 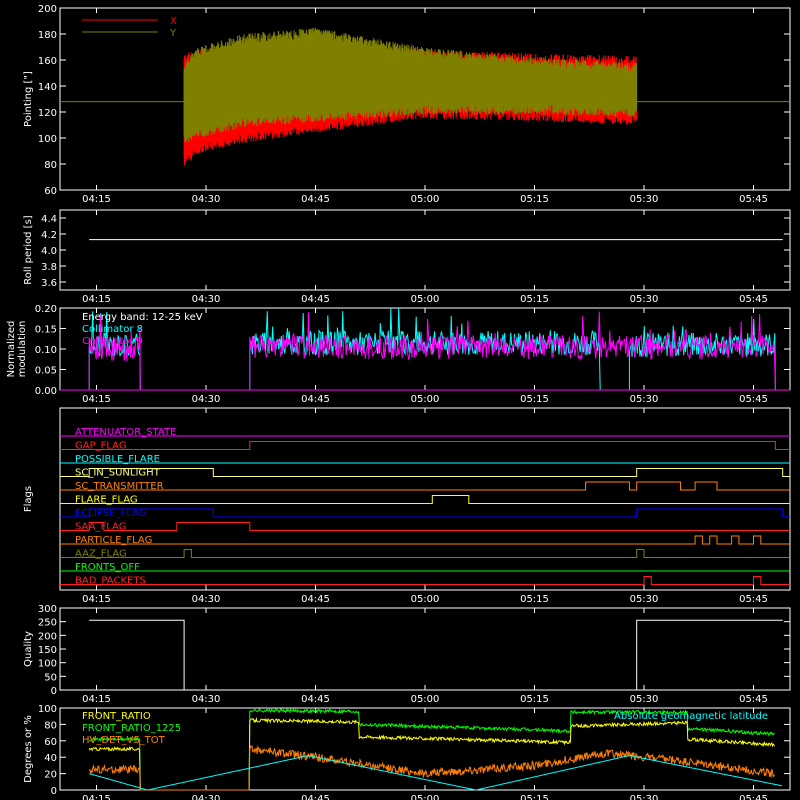 I want to click on y-tick-label: 120, so click(x=47, y=113).